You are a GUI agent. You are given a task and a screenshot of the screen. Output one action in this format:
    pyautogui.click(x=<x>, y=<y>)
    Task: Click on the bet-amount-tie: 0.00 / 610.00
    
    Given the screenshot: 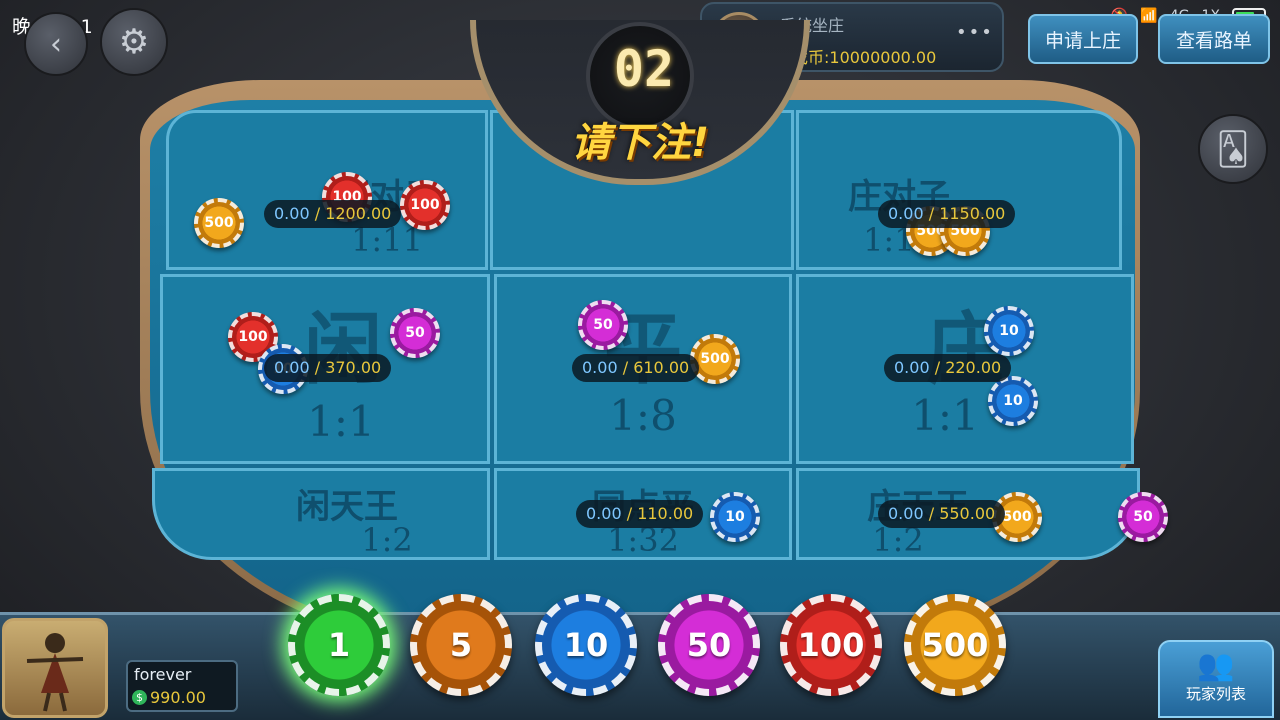 What is the action you would take?
    pyautogui.click(x=636, y=368)
    